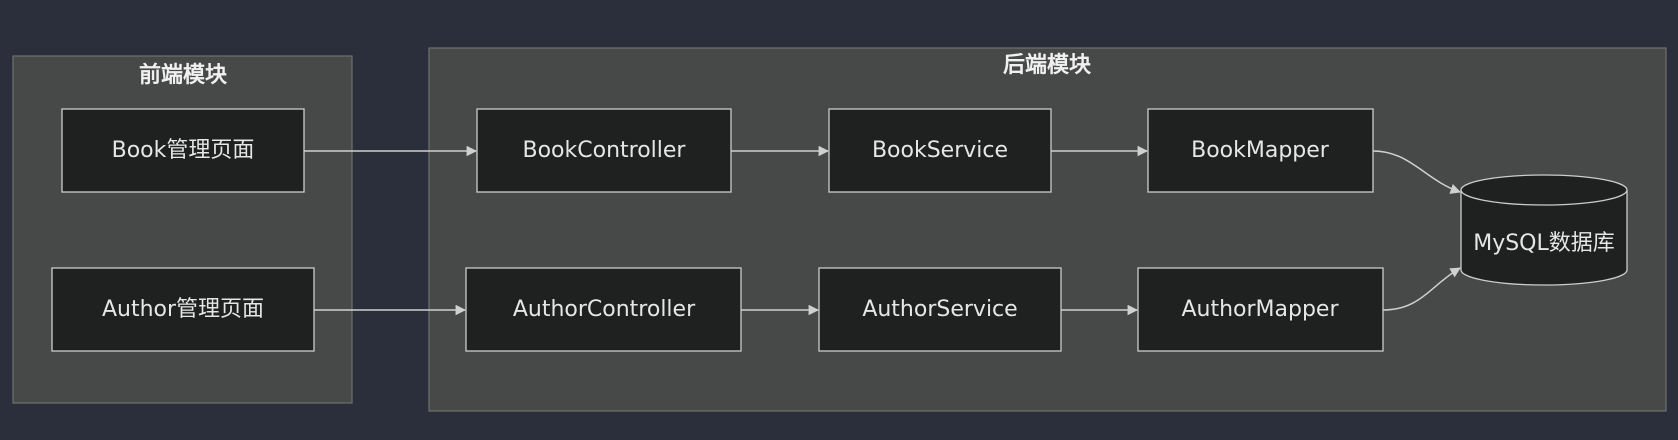 This screenshot has height=440, width=1678. Describe the element at coordinates (1544, 230) in the screenshot. I see `database-node: MySQL数据库` at that location.